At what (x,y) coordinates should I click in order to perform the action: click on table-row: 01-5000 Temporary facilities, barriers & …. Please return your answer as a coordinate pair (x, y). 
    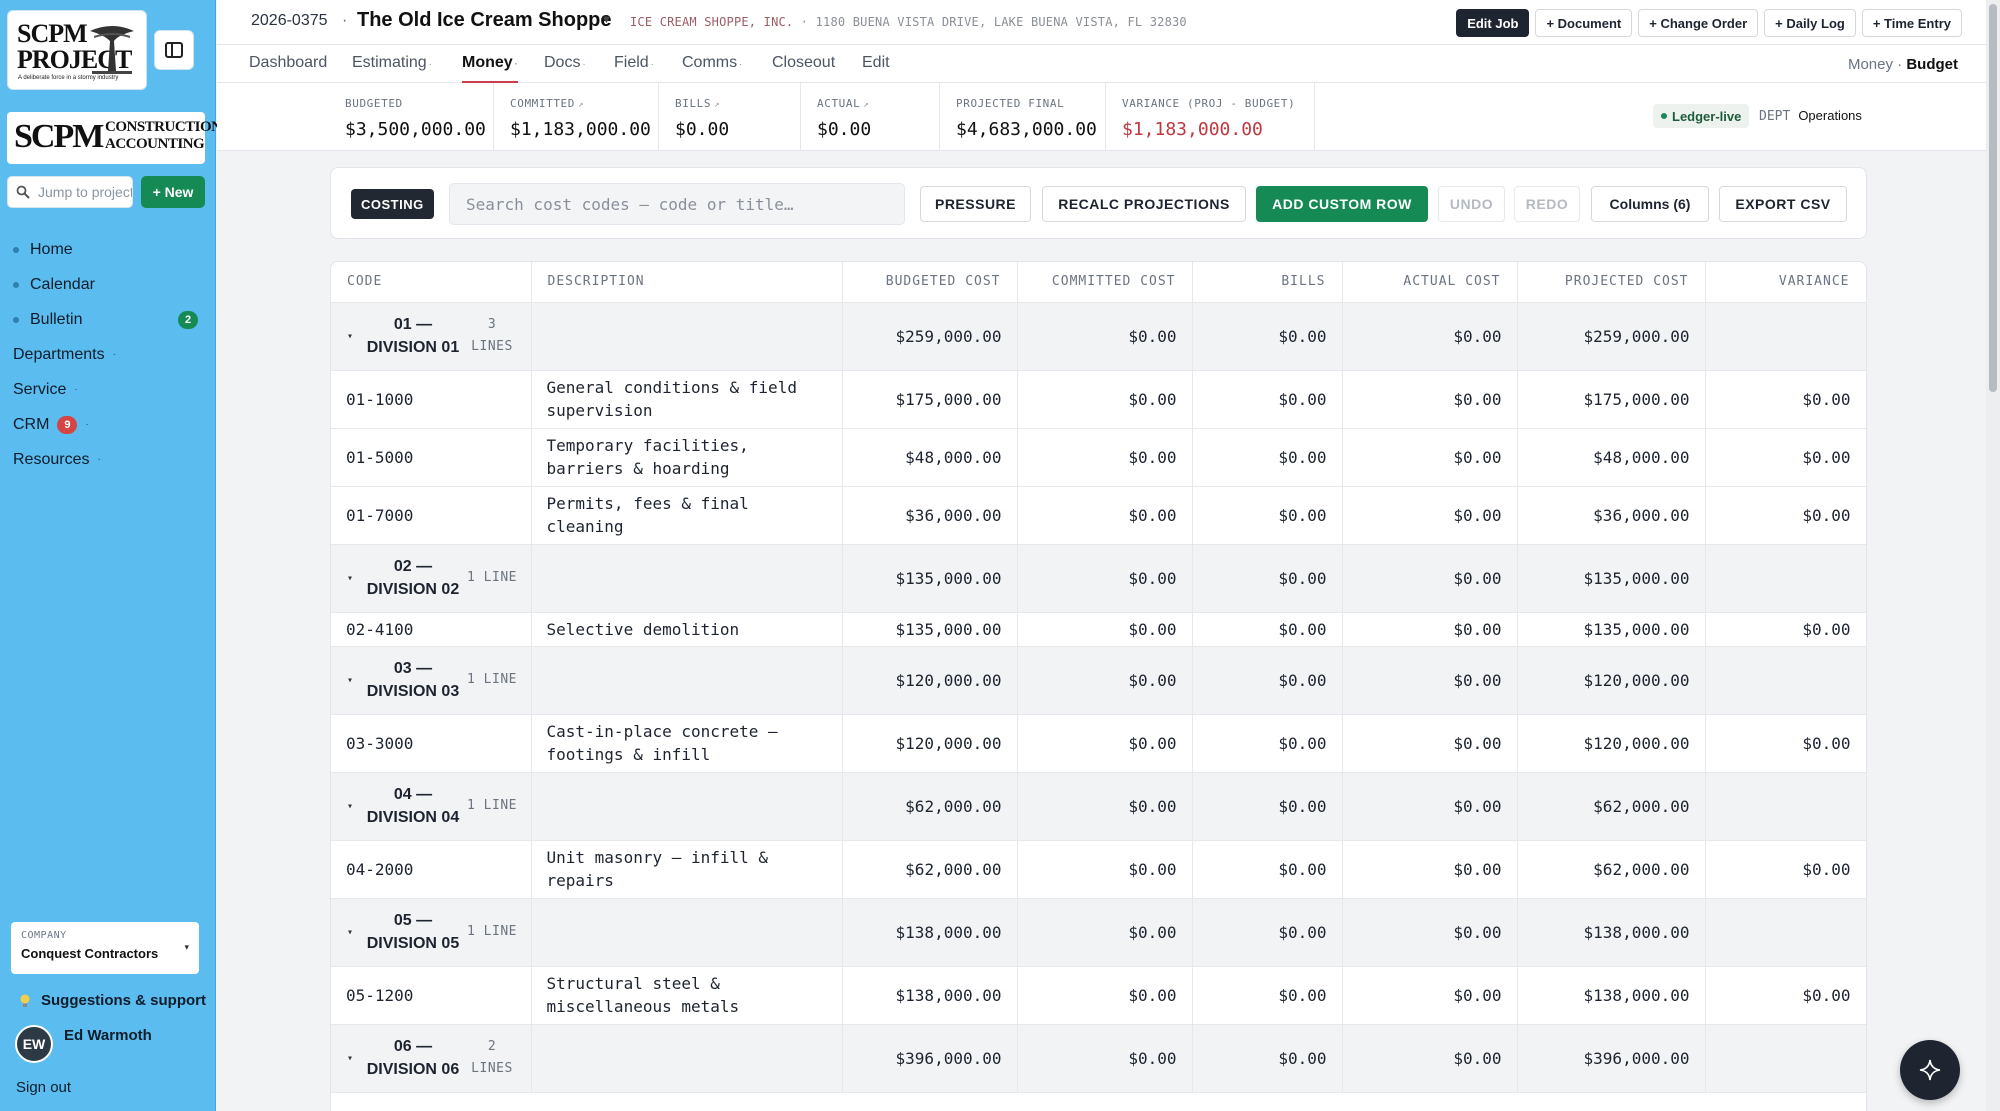
    Looking at the image, I should click on (1098, 457).